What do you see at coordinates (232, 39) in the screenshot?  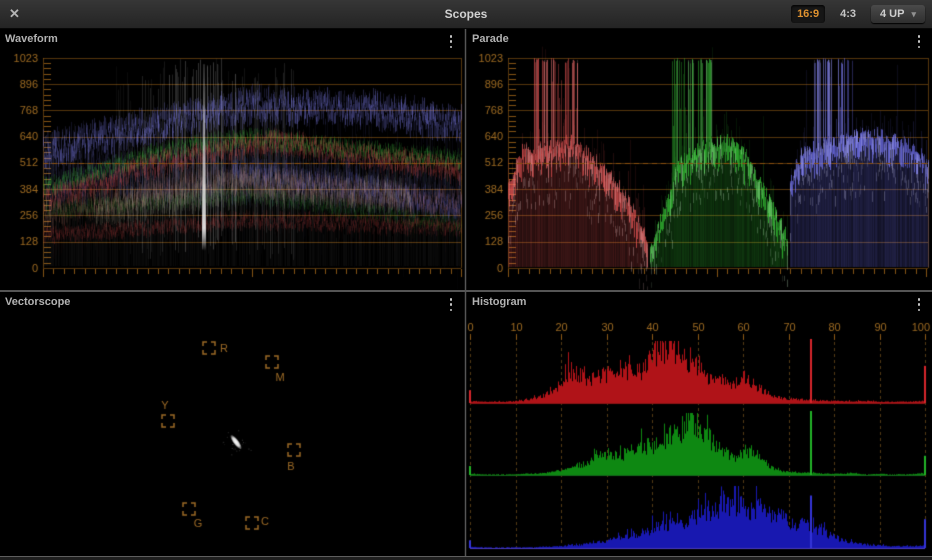 I see `waveform-header: Waveform` at bounding box center [232, 39].